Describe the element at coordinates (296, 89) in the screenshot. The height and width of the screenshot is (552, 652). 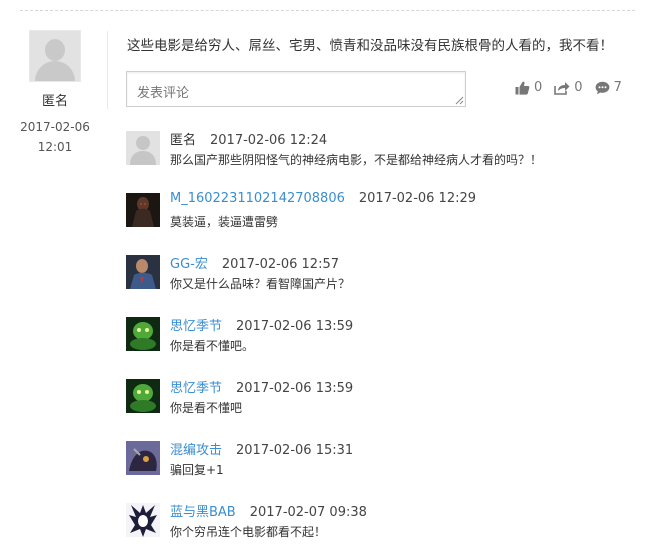
I see `reply-input` at that location.